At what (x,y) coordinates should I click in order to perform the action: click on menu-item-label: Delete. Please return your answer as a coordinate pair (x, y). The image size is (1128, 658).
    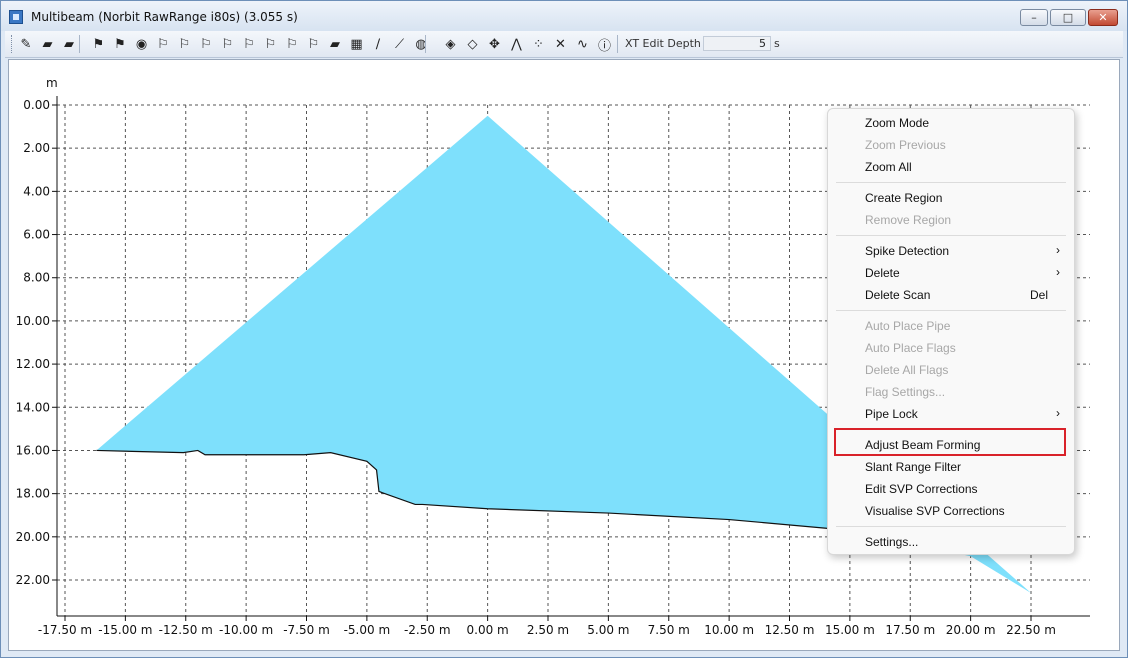
    Looking at the image, I should click on (882, 273).